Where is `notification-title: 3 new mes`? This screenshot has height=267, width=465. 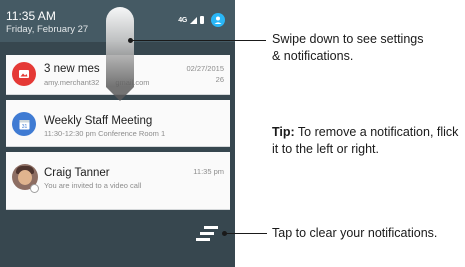 notification-title: 3 new mes is located at coordinates (72, 69).